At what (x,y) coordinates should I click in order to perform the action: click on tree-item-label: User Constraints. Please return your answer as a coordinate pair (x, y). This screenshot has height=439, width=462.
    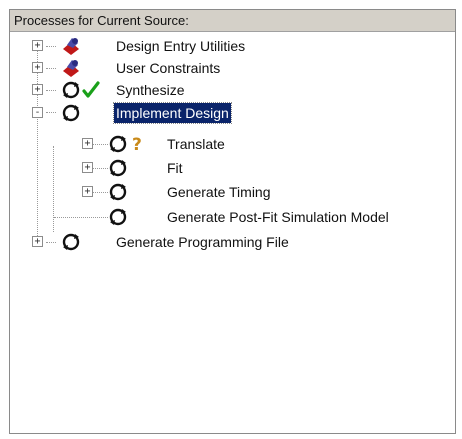
    Looking at the image, I should click on (168, 68).